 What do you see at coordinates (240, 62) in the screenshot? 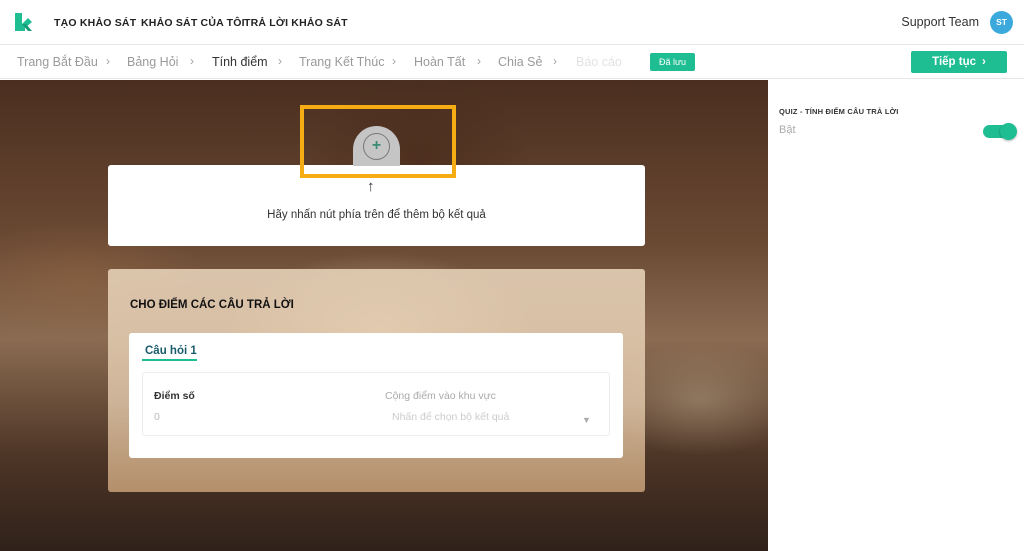
I see `step-scoring: Tính điểm` at bounding box center [240, 62].